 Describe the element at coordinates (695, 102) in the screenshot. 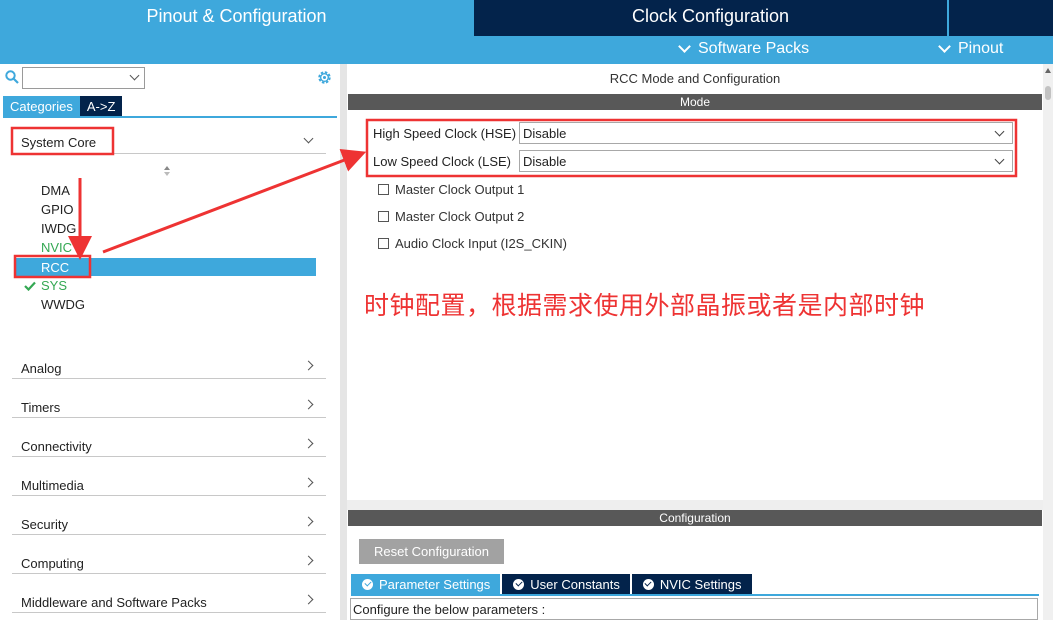

I see `mode-header: Mode` at that location.